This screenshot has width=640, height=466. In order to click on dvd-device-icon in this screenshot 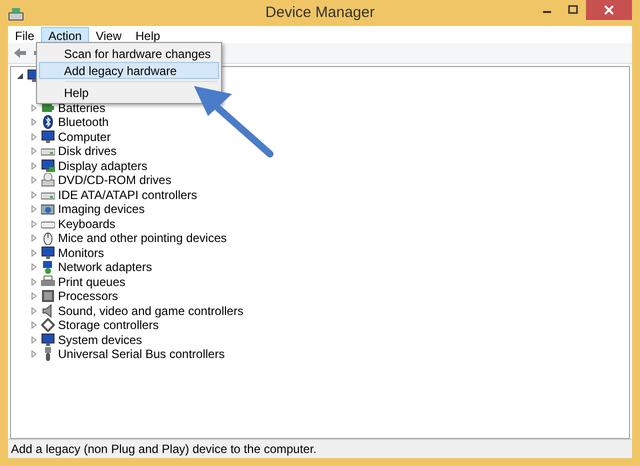, I will do `click(48, 180)`.